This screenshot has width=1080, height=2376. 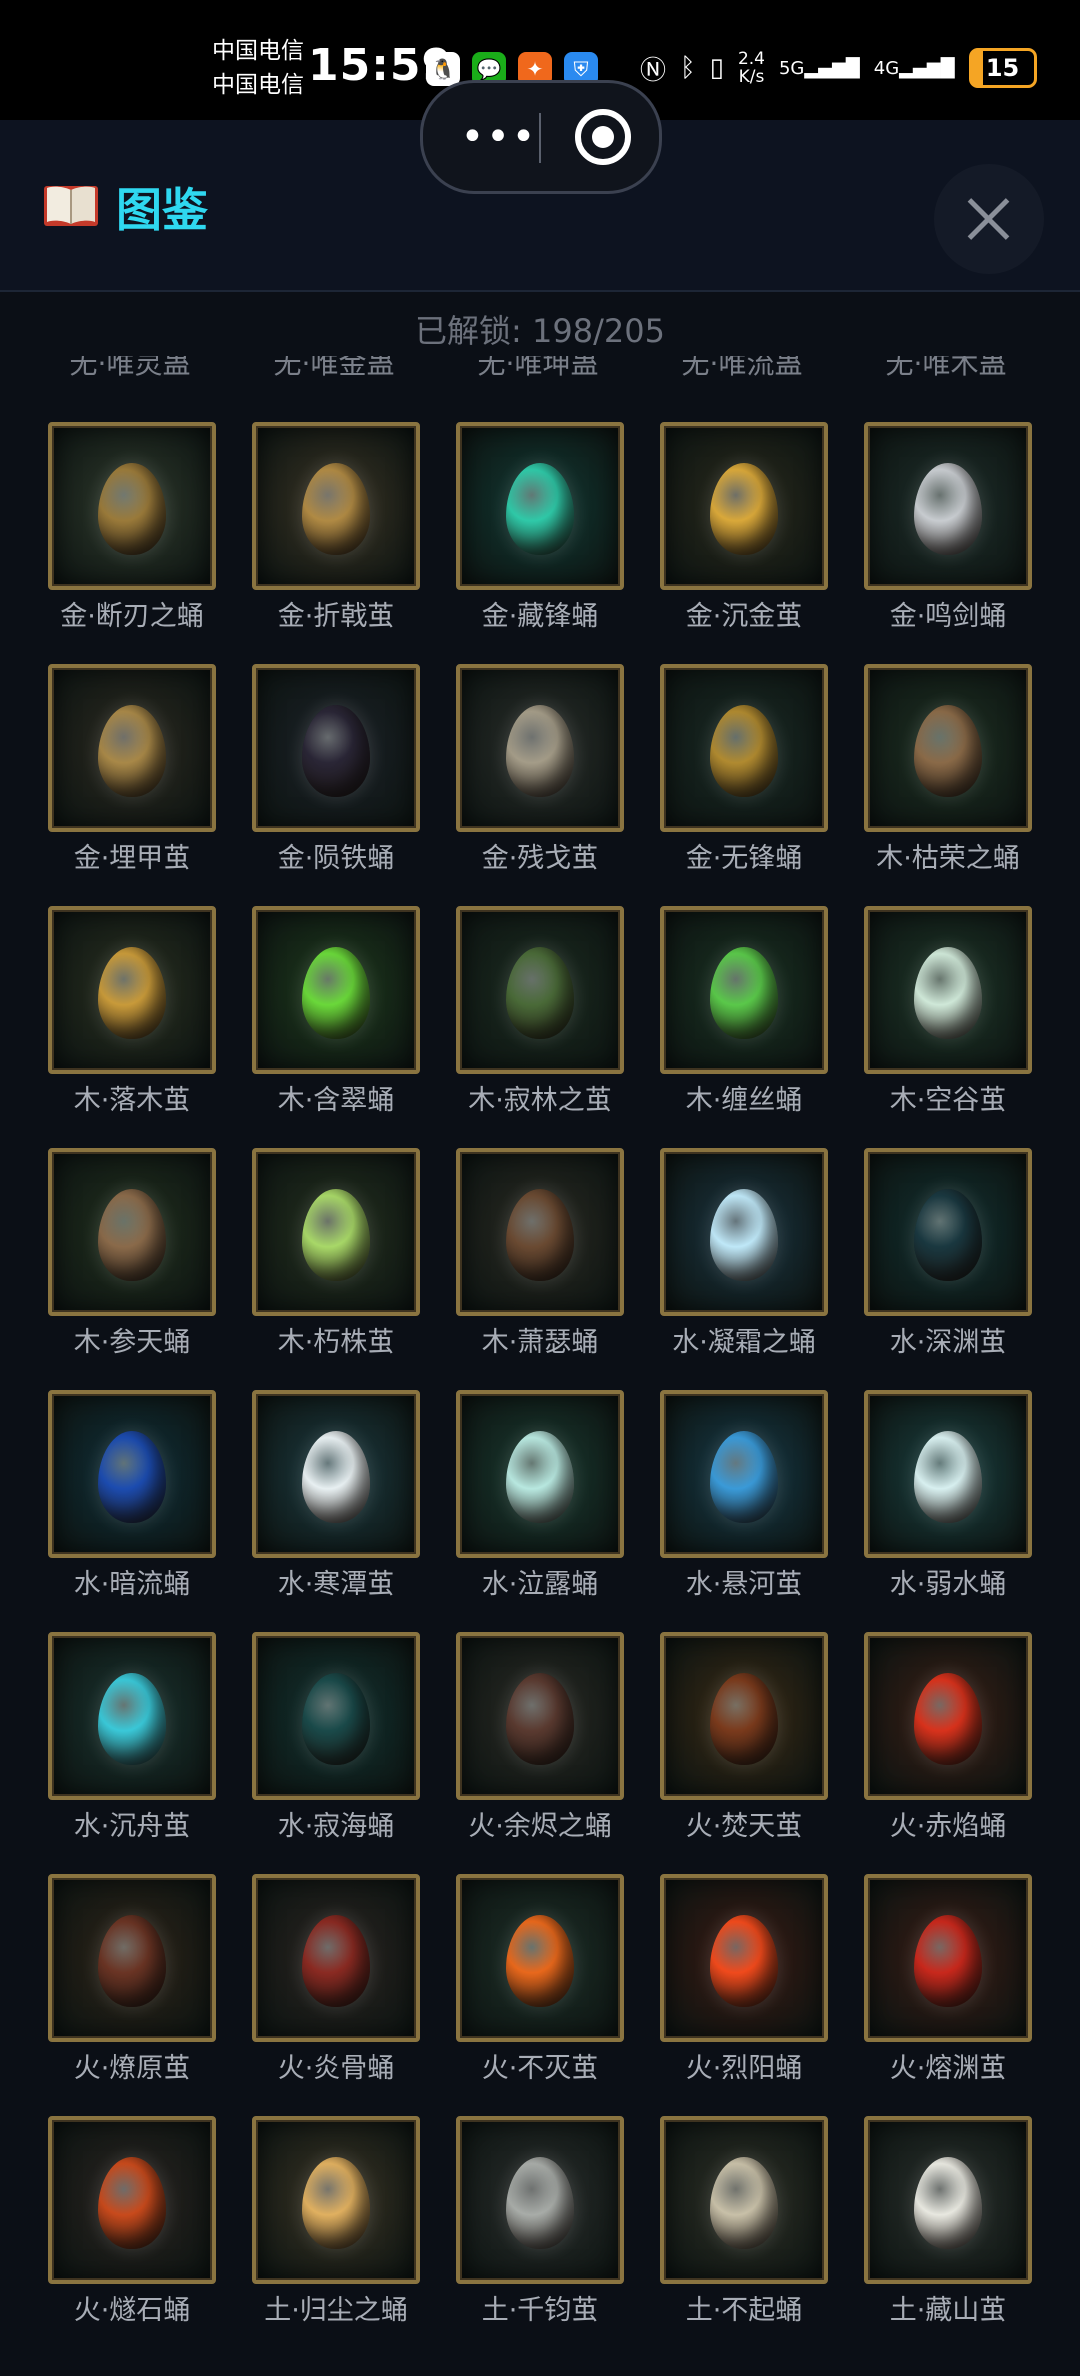 I want to click on more-menu-button: •••, so click(x=499, y=137).